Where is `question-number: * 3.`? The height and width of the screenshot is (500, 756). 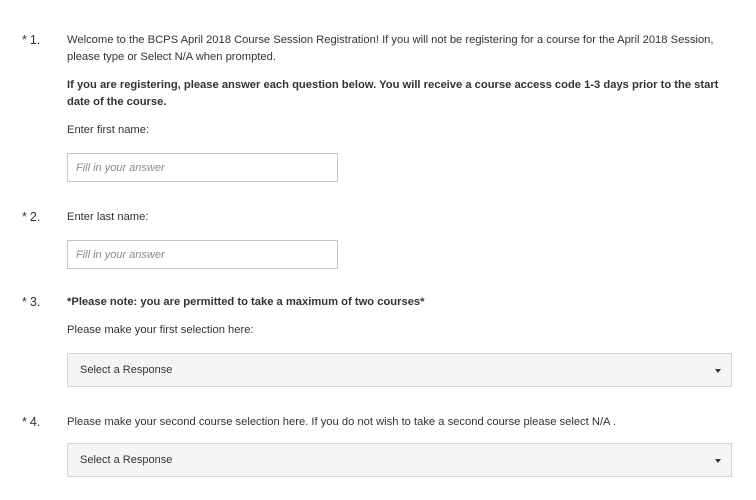 question-number: * 3. is located at coordinates (31, 302).